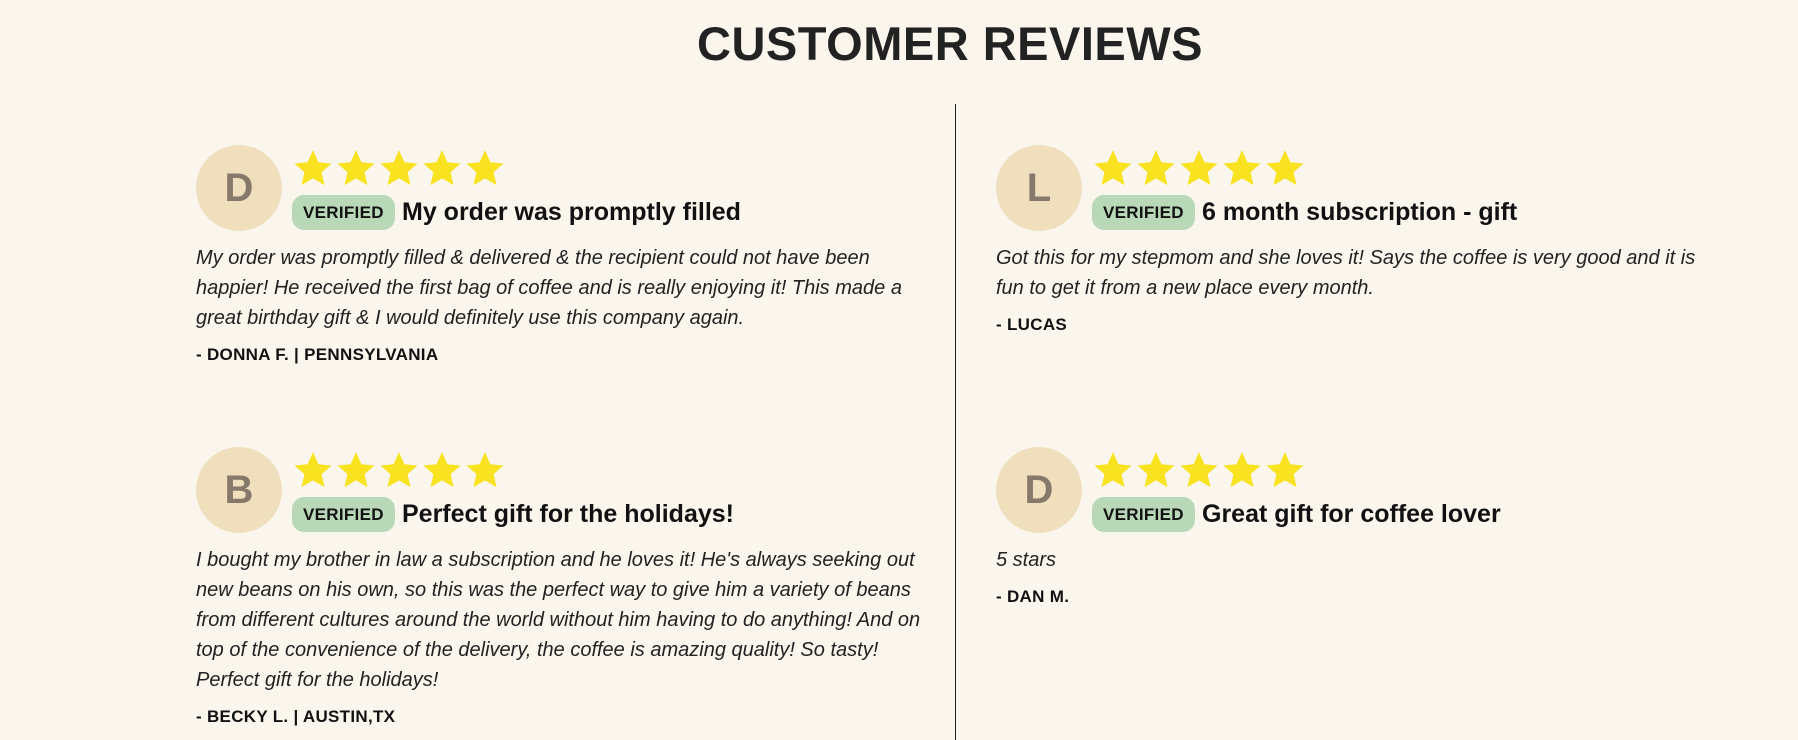 The image size is (1798, 740). I want to click on review-title: Great gift for coffee lover, so click(1351, 514).